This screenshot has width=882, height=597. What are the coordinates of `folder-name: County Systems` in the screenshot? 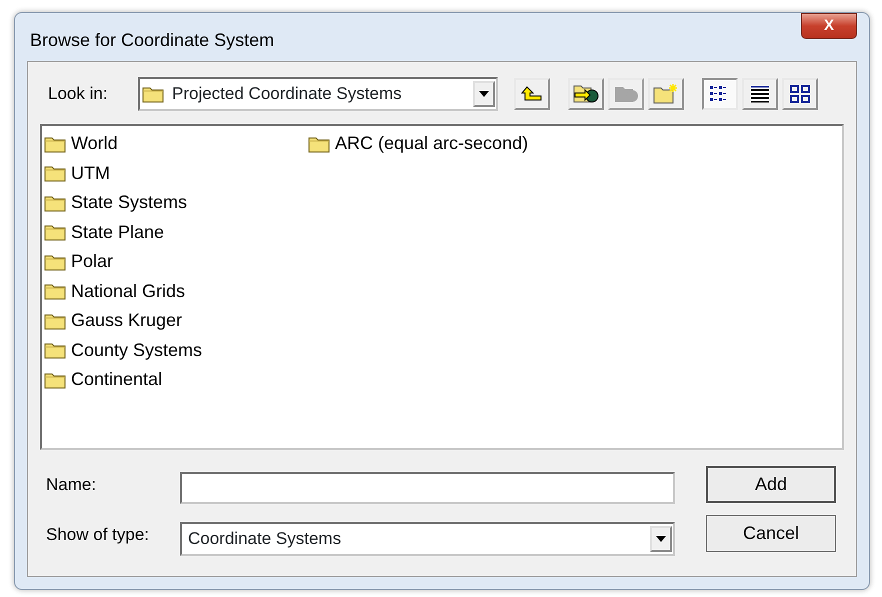 It's located at (136, 350).